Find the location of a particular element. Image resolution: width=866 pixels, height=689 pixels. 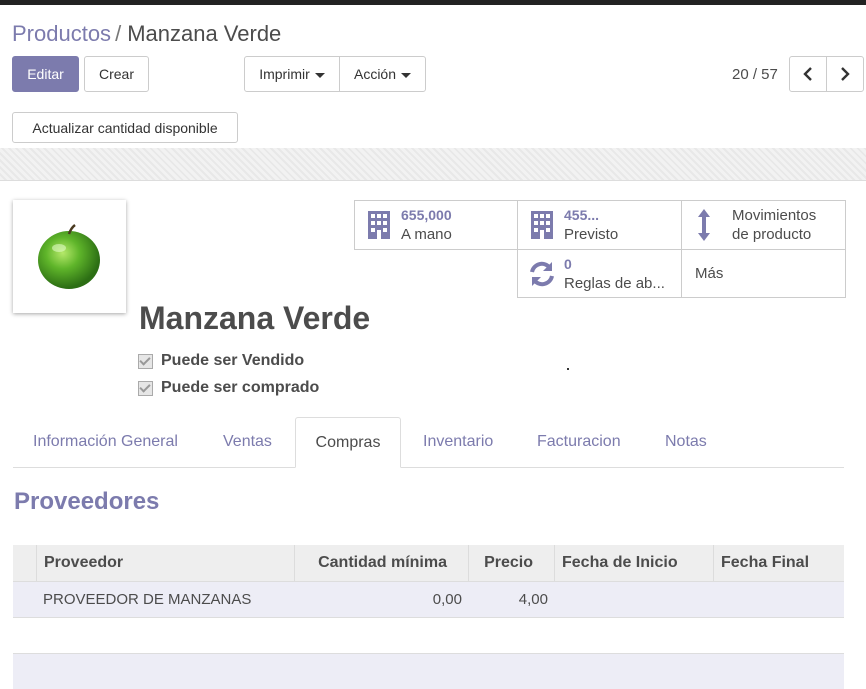

column-header-fecha-inicio: Fecha de Inicio is located at coordinates (634, 563).